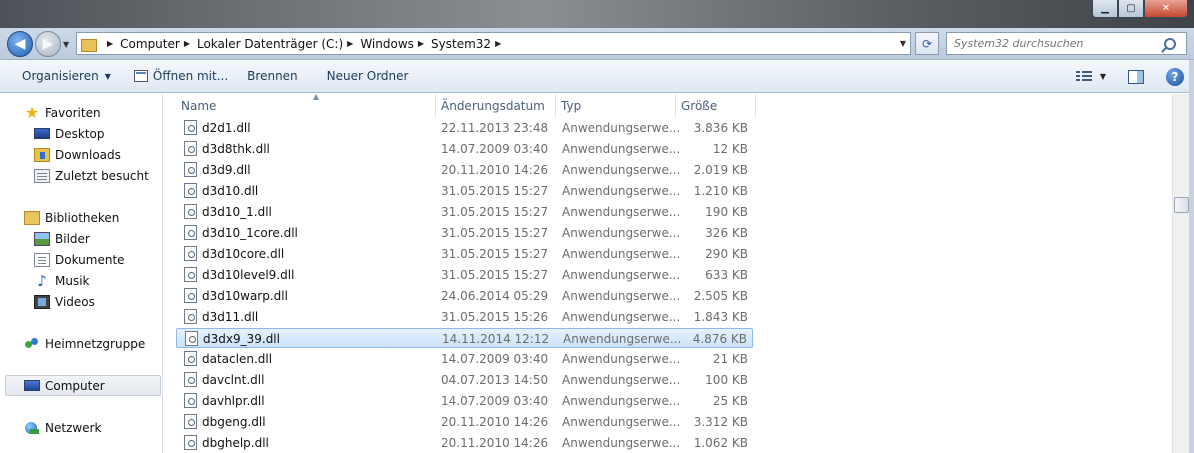 Image resolution: width=1194 pixels, height=453 pixels. What do you see at coordinates (81, 217) in the screenshot?
I see `nav-libraries: Bibliotheken` at bounding box center [81, 217].